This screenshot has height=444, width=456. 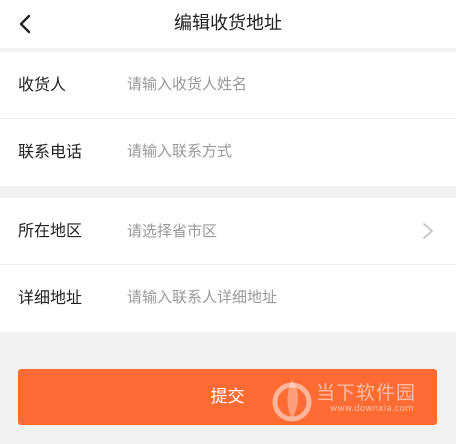 I want to click on address-row: 详细地址, so click(x=228, y=298).